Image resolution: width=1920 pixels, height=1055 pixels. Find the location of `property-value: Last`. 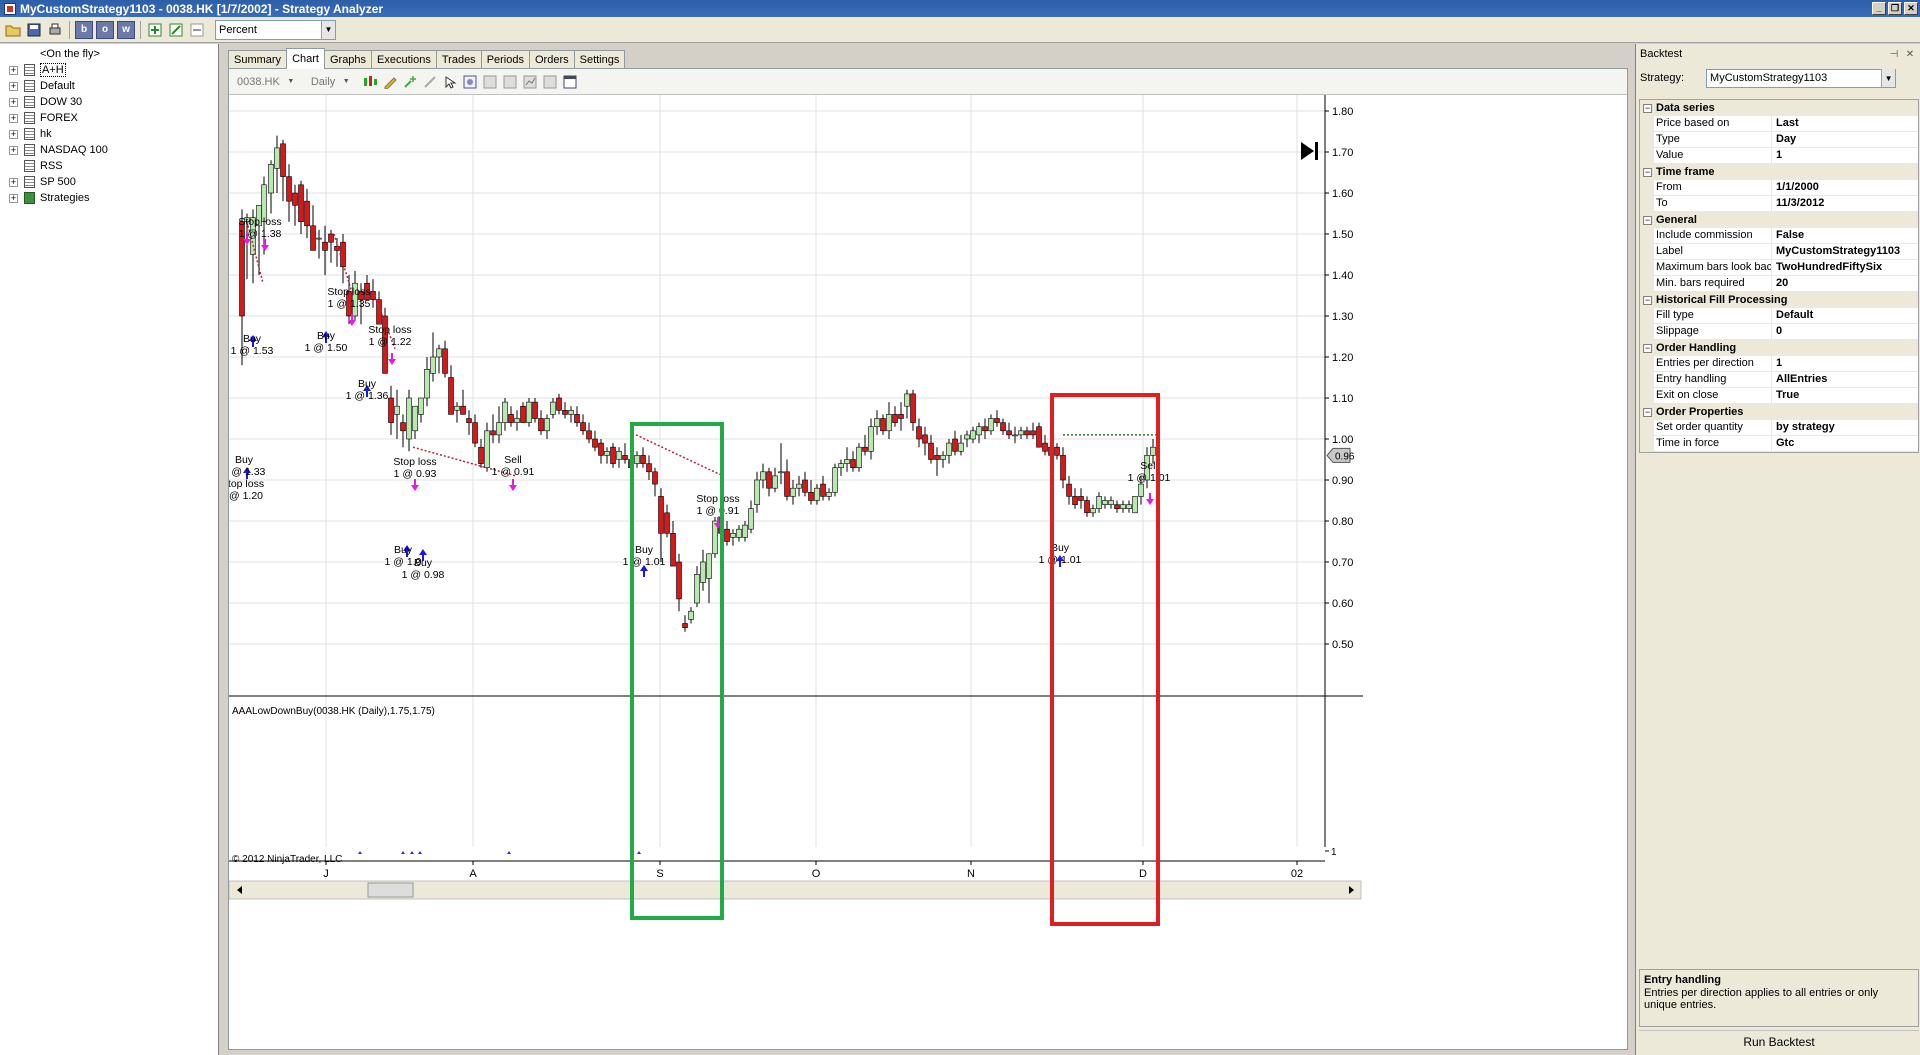

property-value: Last is located at coordinates (1845, 124).